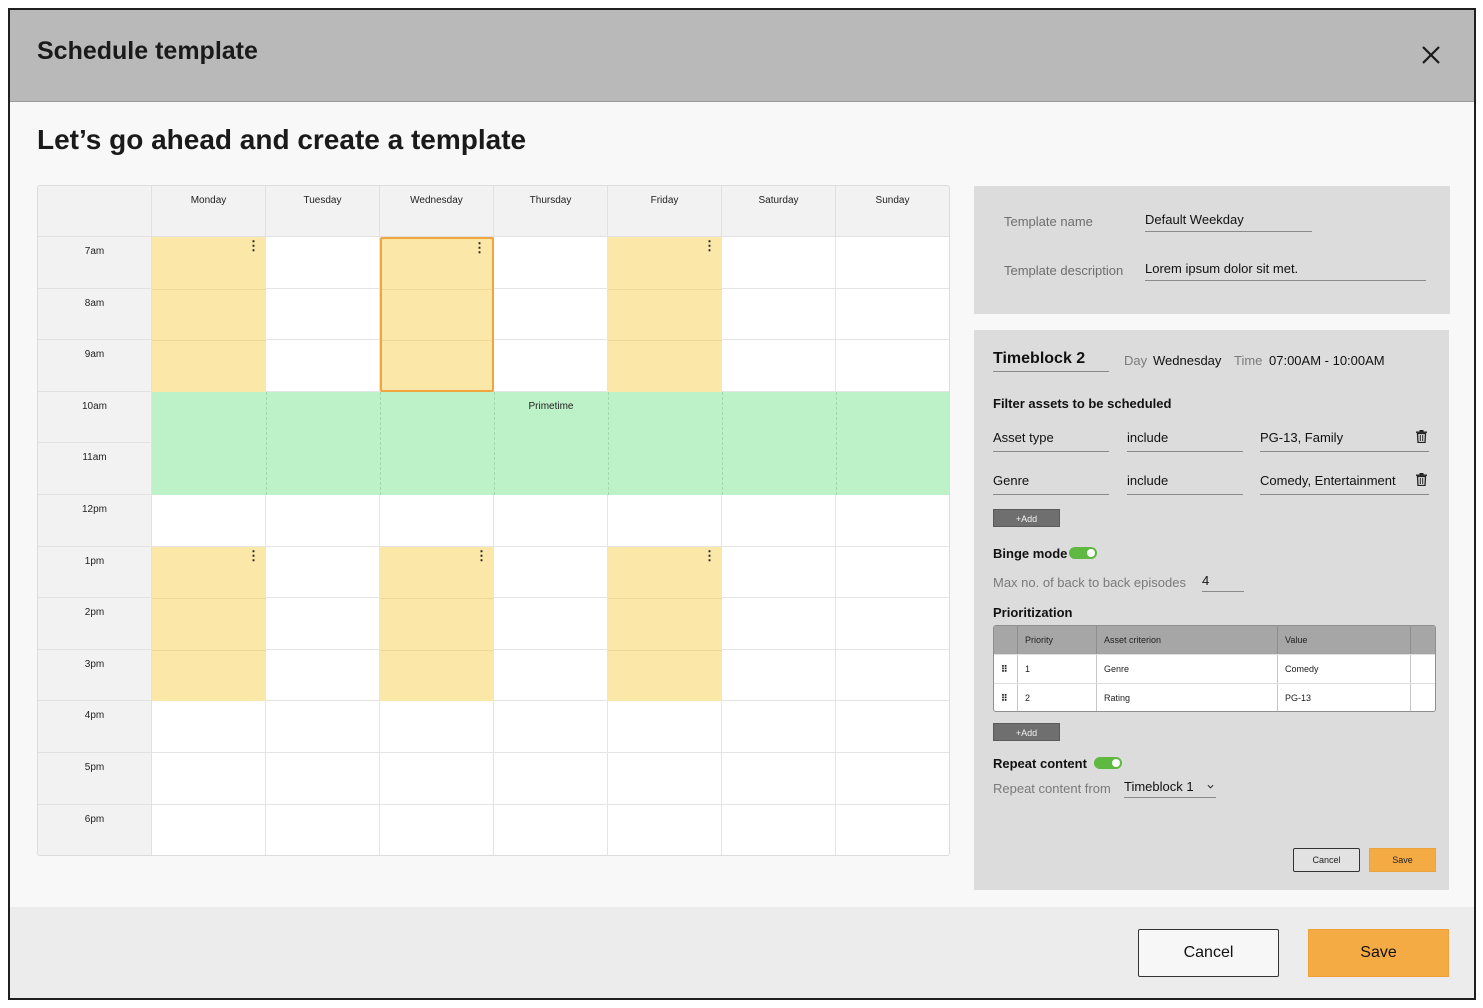 The width and height of the screenshot is (1483, 1008). Describe the element at coordinates (1344, 484) in the screenshot. I see `filter-value-field: Comedy, Entertainment` at that location.